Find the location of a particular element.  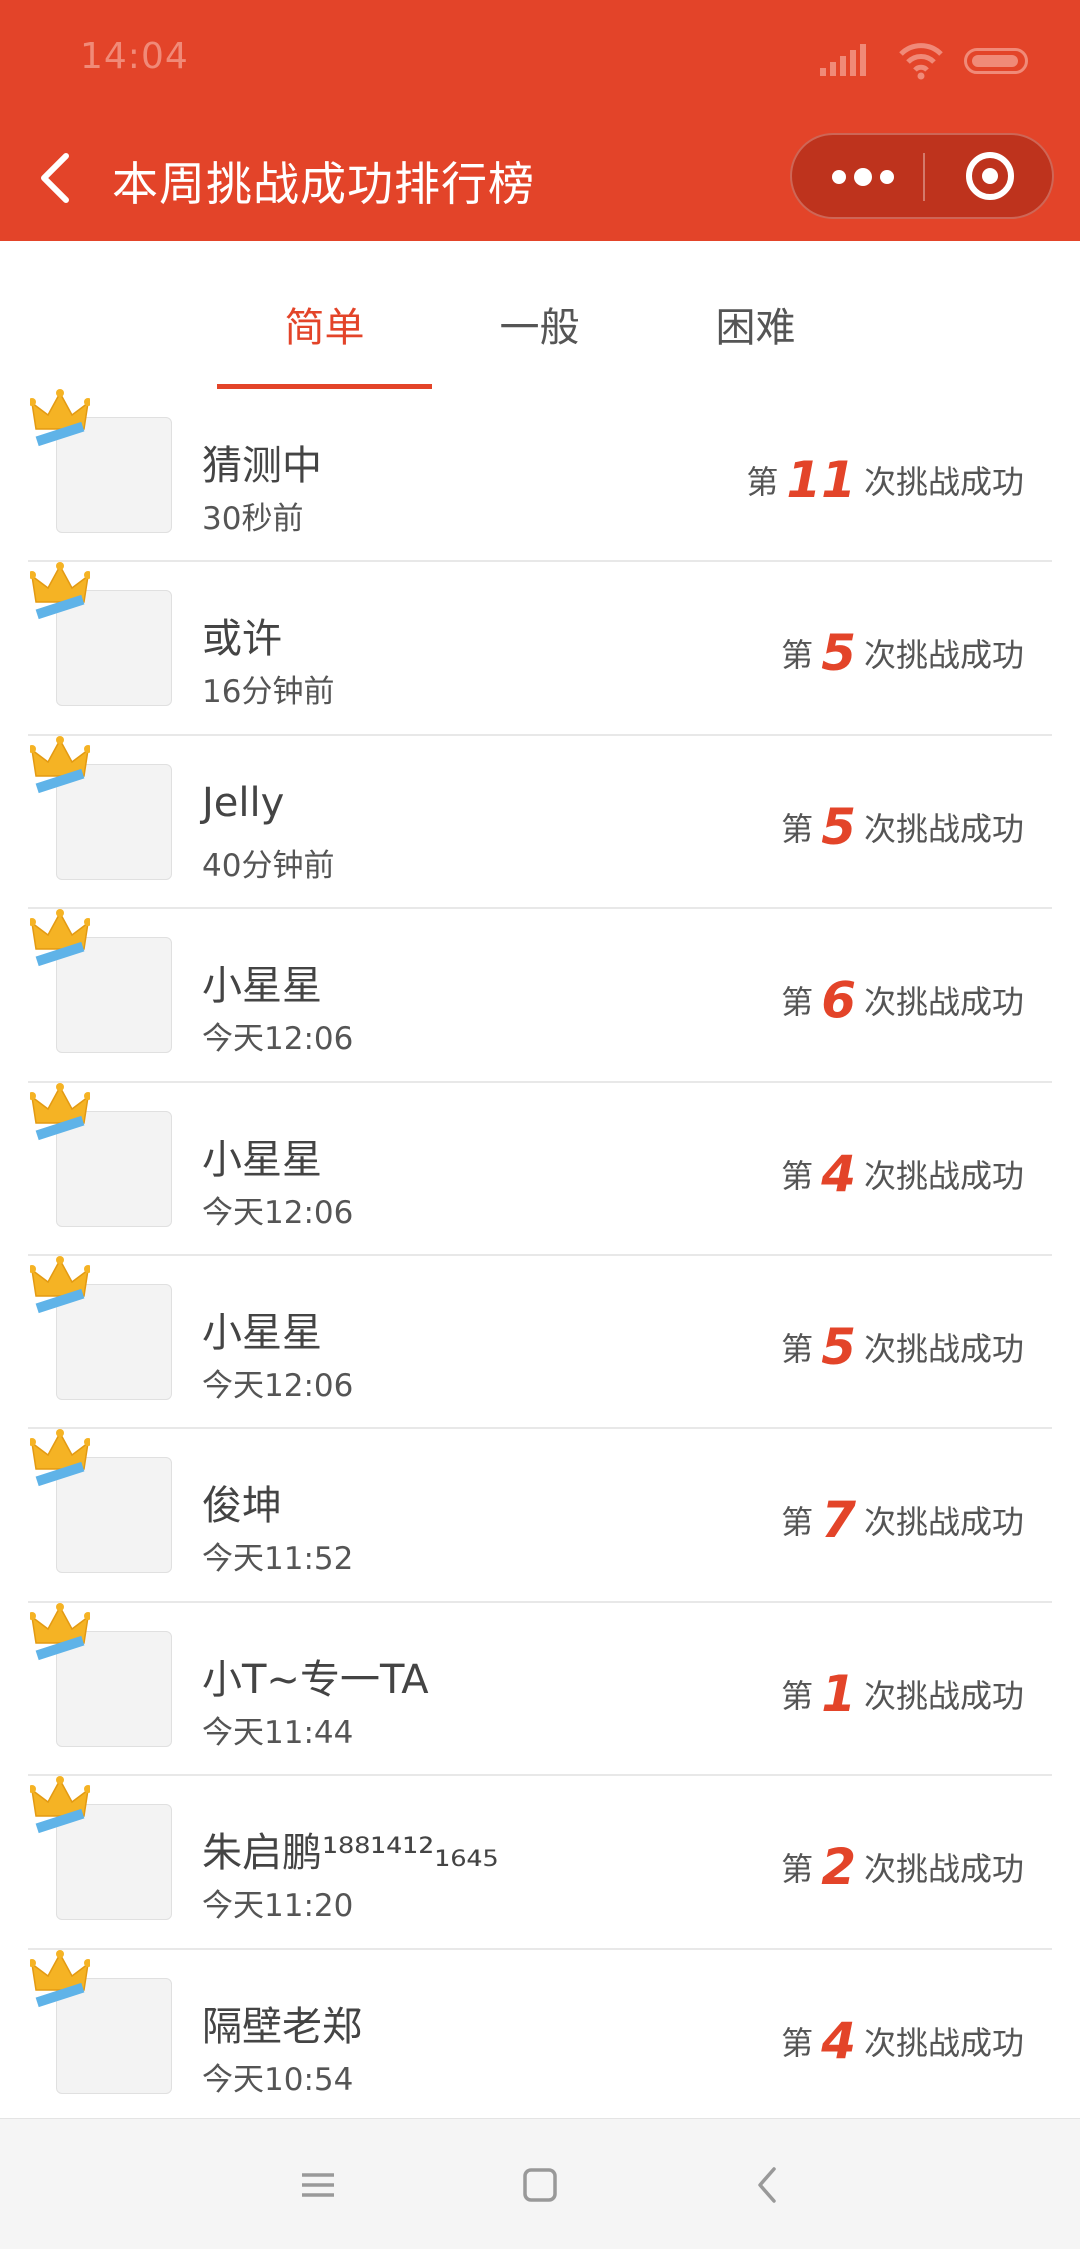

list-item: 俊坤今天11:52 第 7 次挑战成功 is located at coordinates (540, 1516).